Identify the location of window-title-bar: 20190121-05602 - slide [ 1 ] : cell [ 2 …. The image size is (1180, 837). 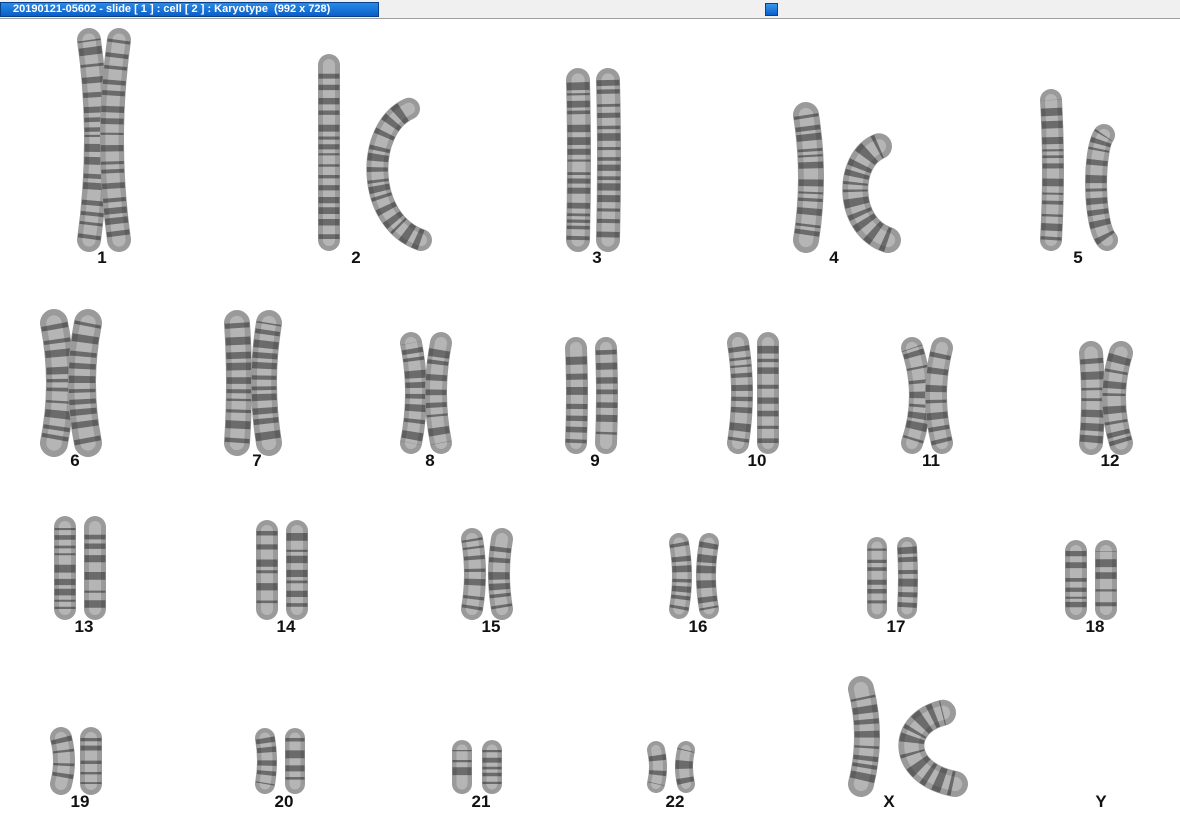
(590, 9).